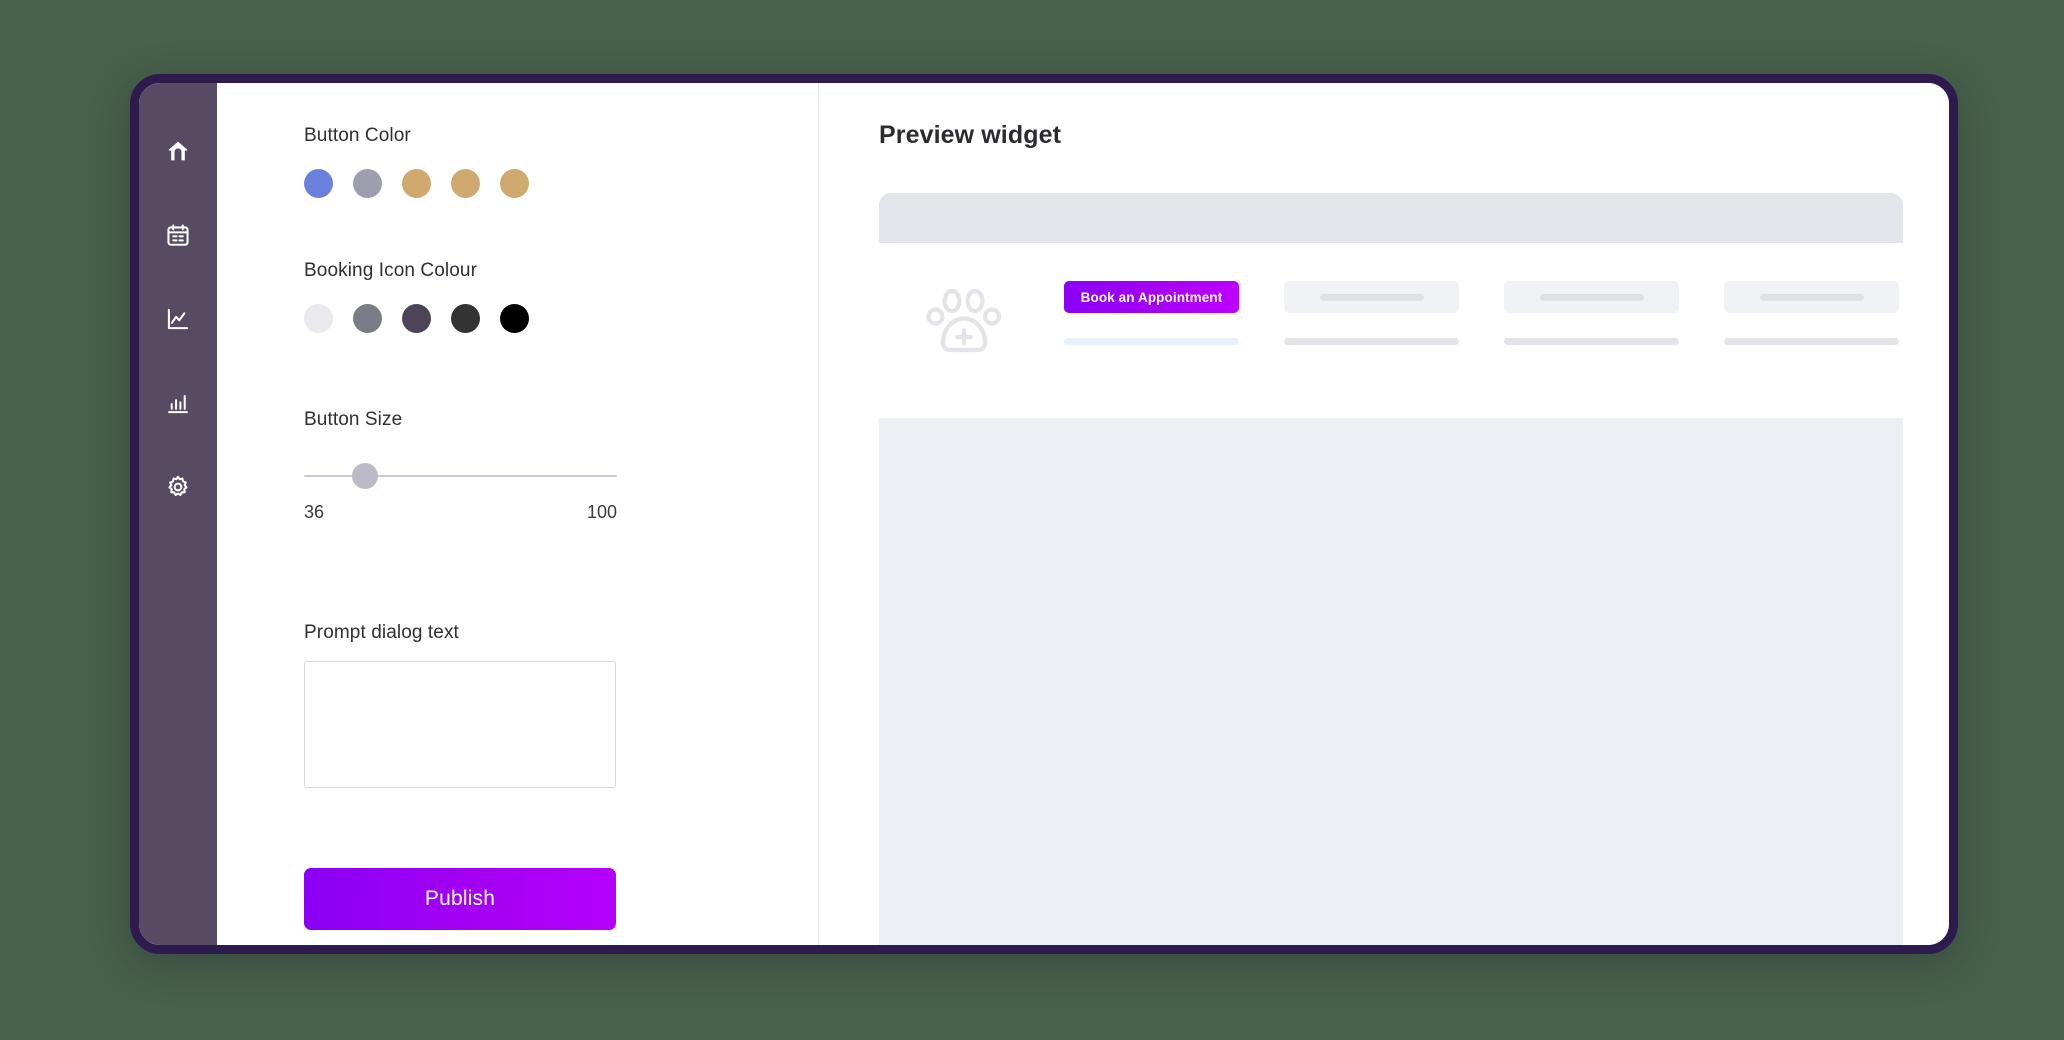  Describe the element at coordinates (460, 512) in the screenshot. I see `button-size-scale: 36 100` at that location.